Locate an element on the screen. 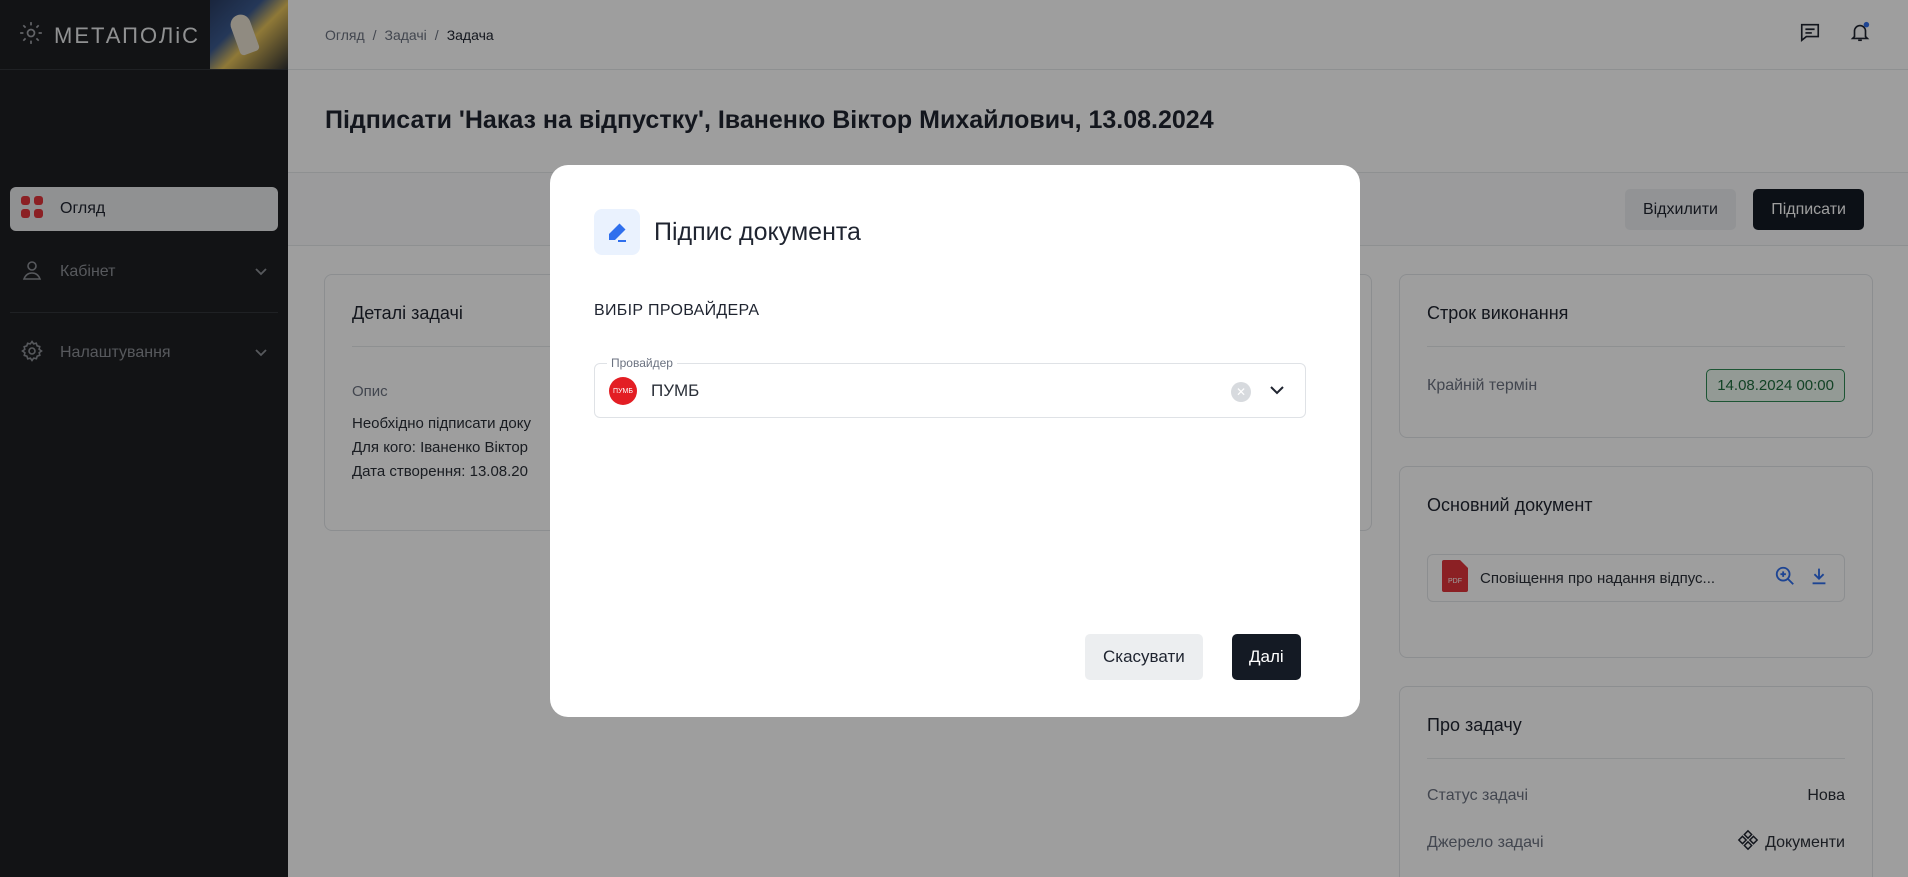 This screenshot has width=1908, height=877. modal-header: Підпис документа is located at coordinates (727, 232).